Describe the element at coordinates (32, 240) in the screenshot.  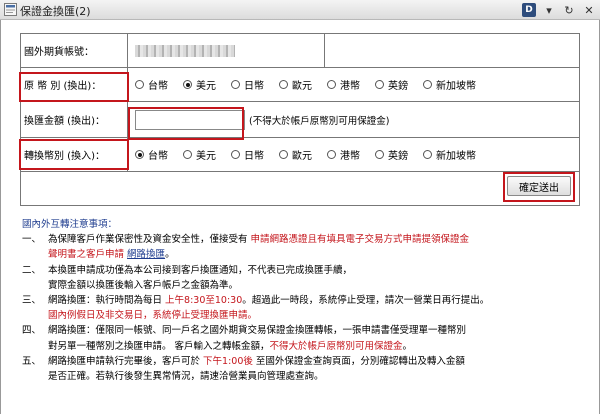
I see `note-index: 一、` at that location.